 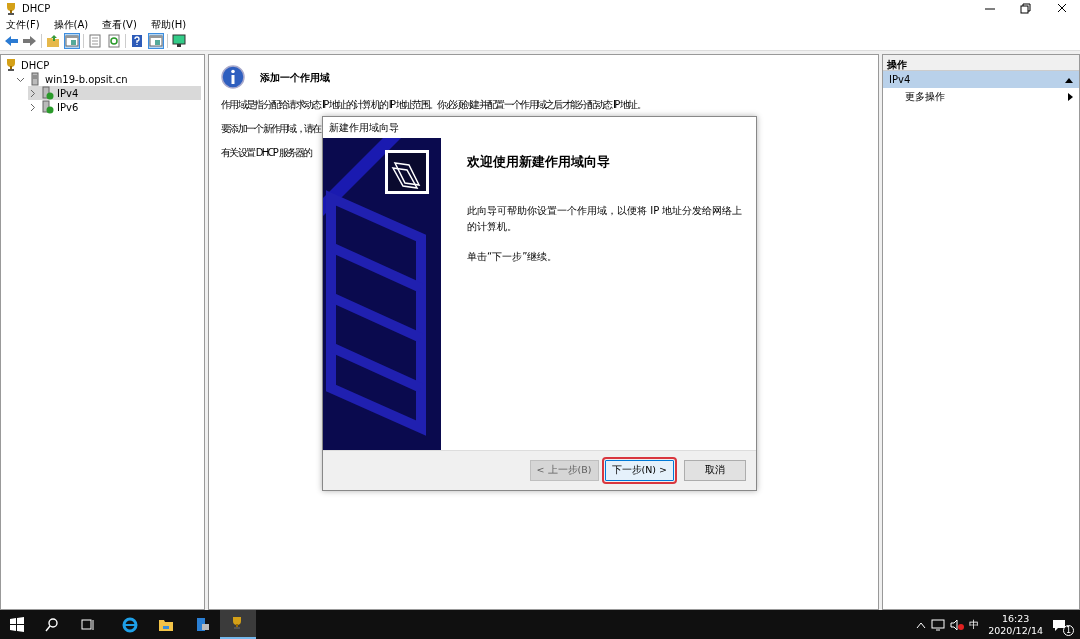 I want to click on paragraph: 此向导可帮助你设置一个作用域，以便将 IP 地址分发给网络上的计算机。, so click(x=605, y=219).